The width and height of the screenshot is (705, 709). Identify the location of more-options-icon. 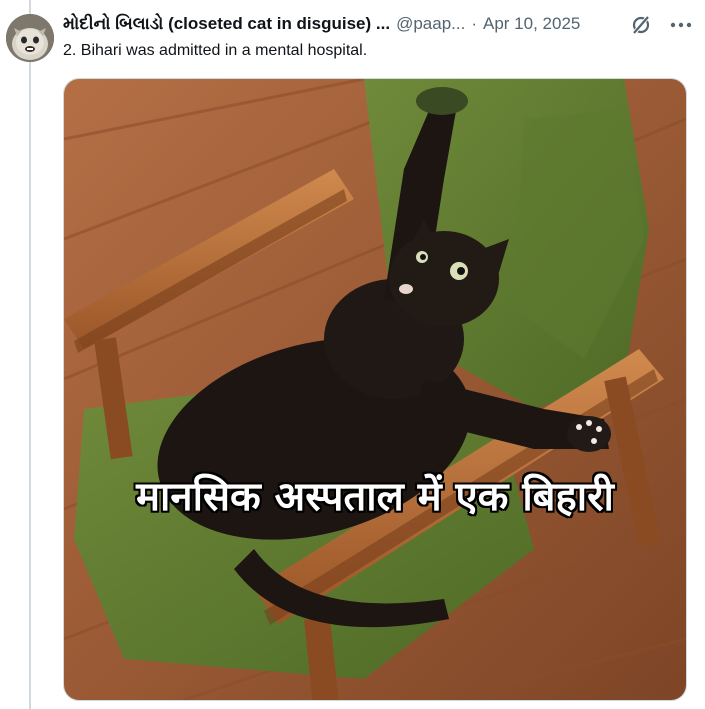
(681, 25).